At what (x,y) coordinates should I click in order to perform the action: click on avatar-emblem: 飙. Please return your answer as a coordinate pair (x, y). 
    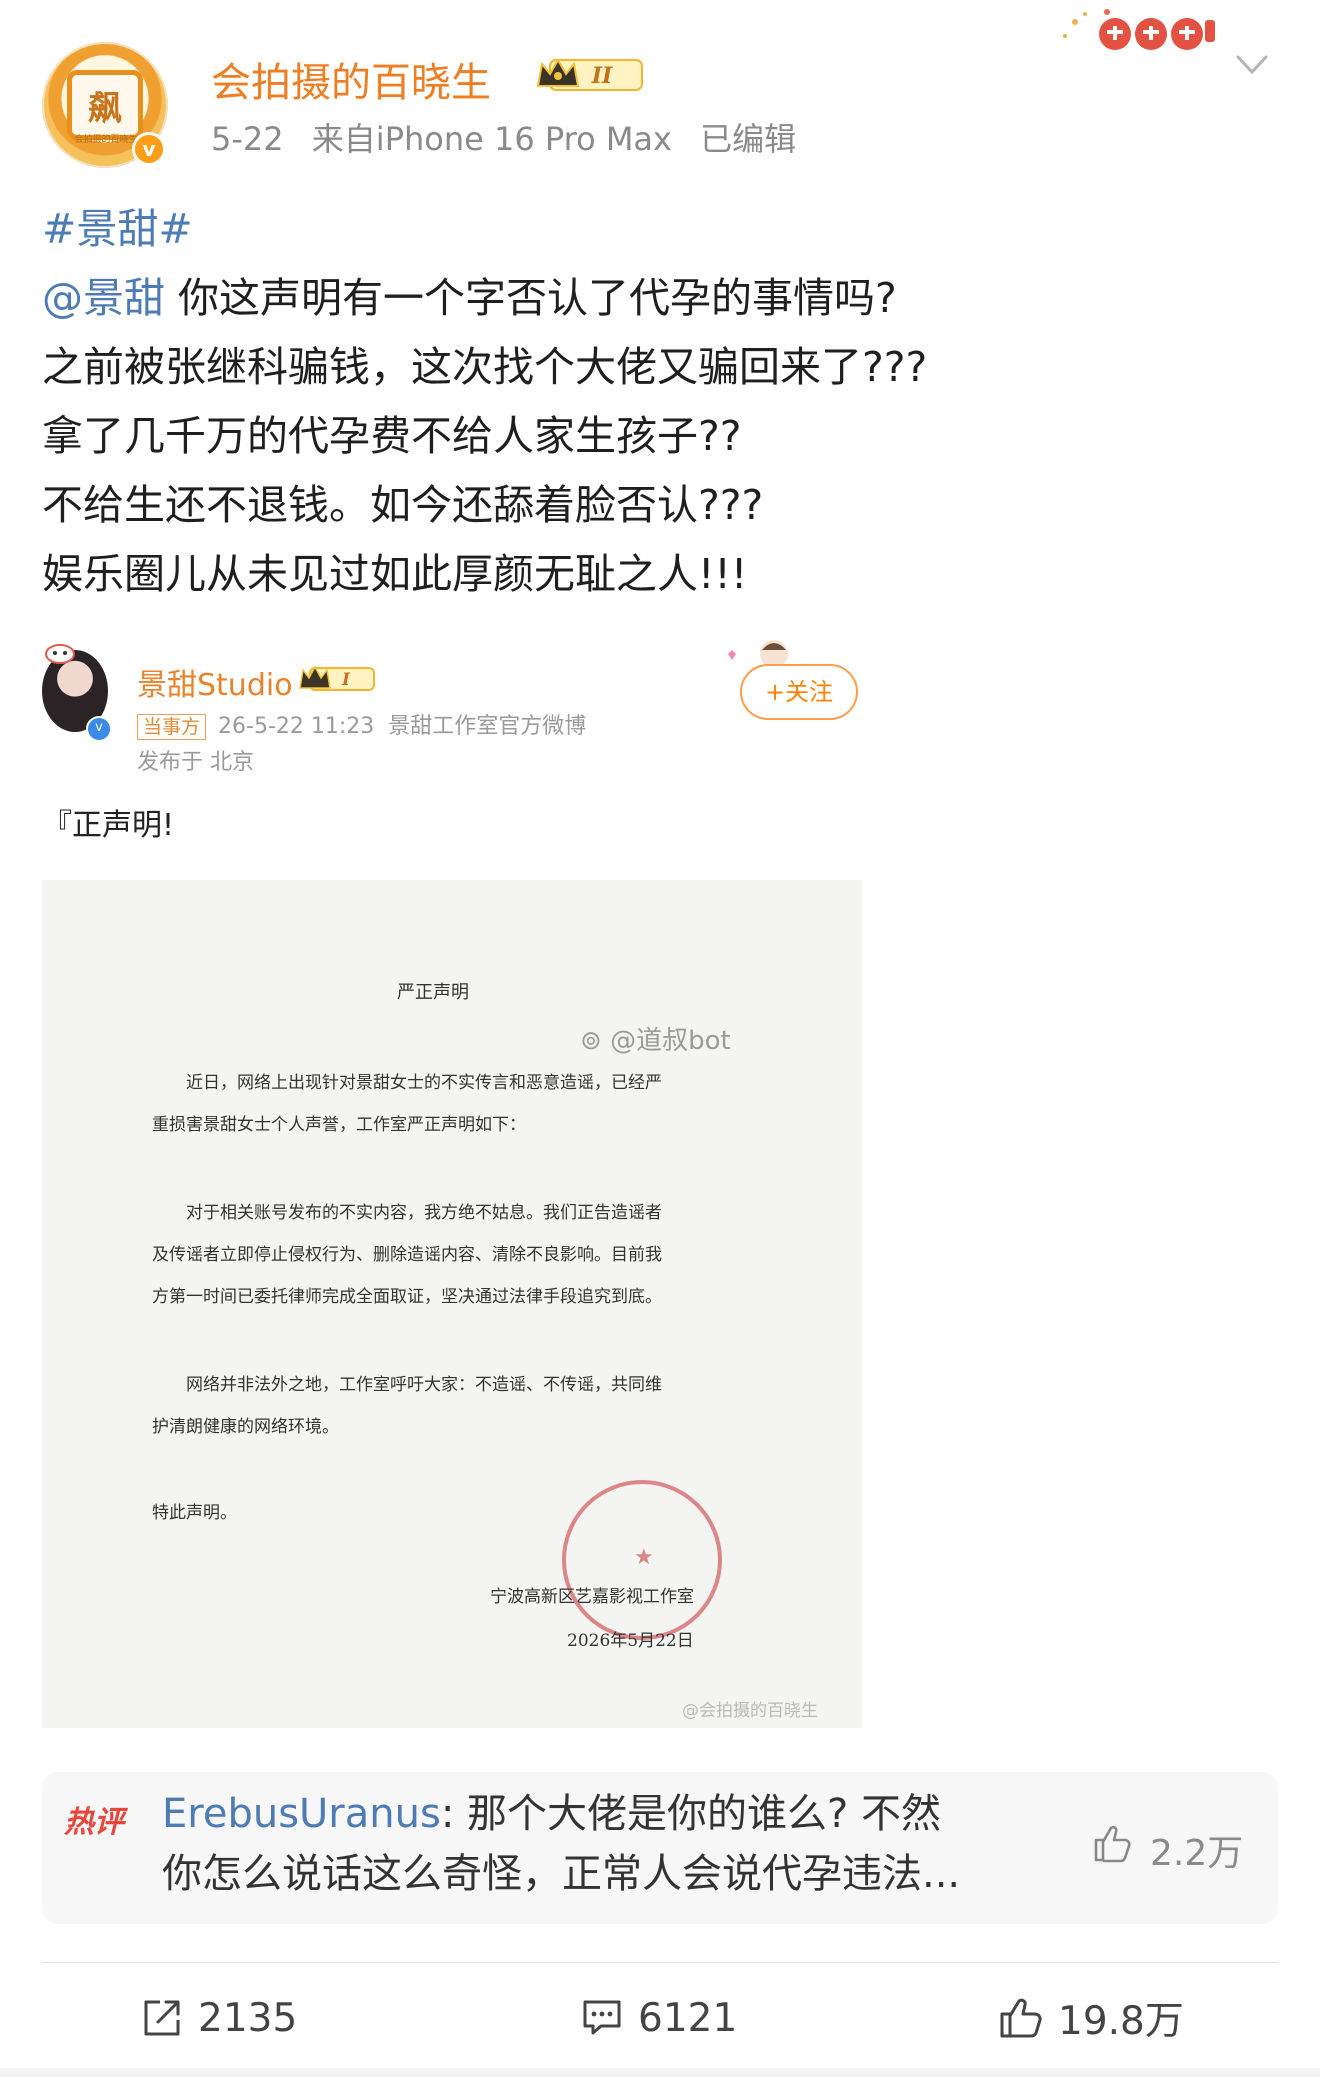
    Looking at the image, I should click on (105, 105).